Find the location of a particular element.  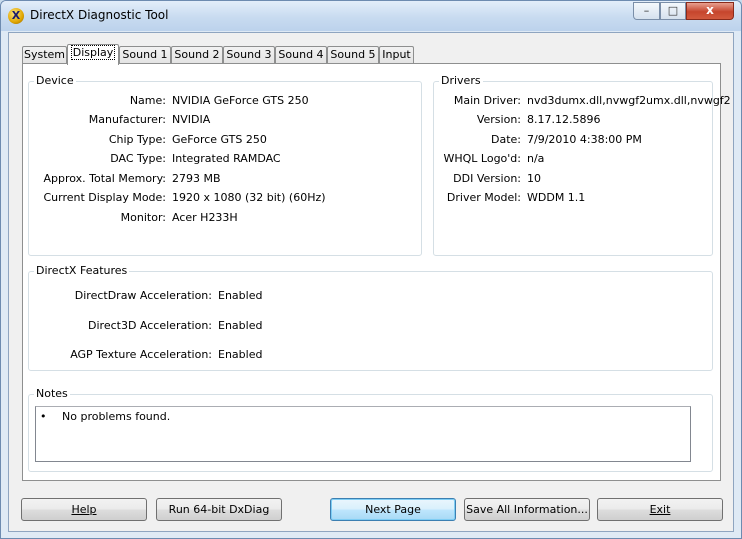

device-monitor-label: Monitor: is located at coordinates (143, 217).